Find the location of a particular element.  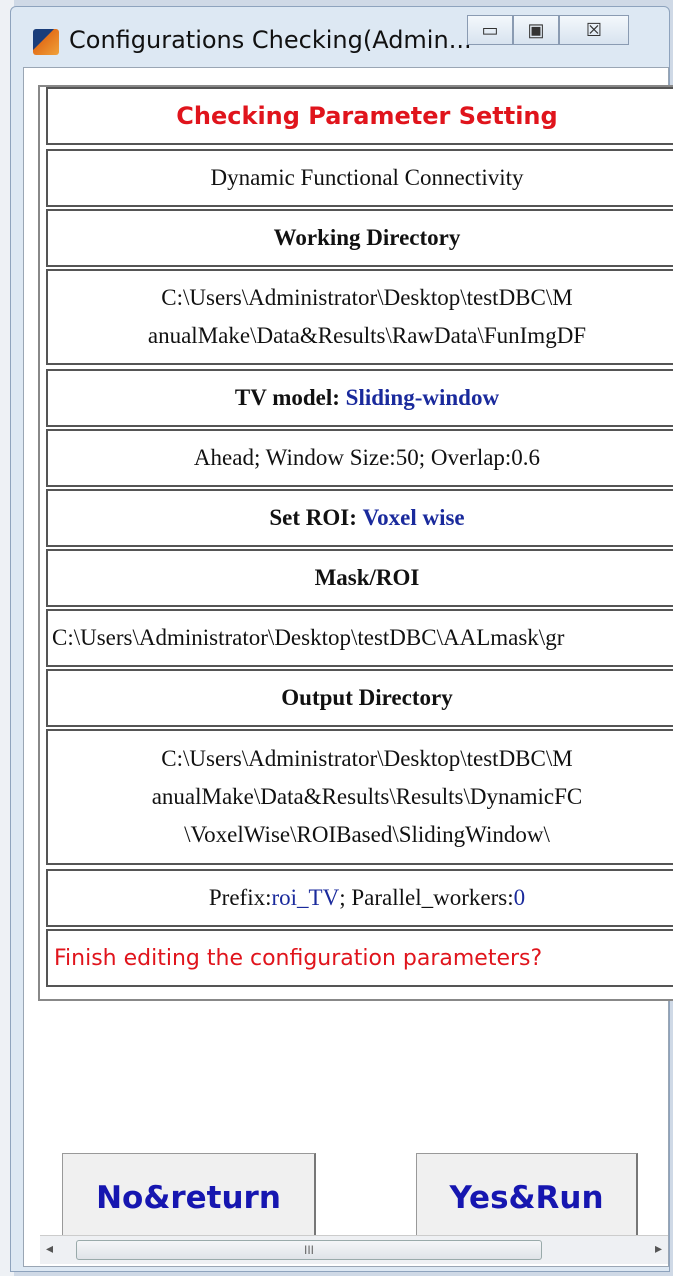

analysis-type-row: Dynamic Functional Connectivity is located at coordinates (359, 178).